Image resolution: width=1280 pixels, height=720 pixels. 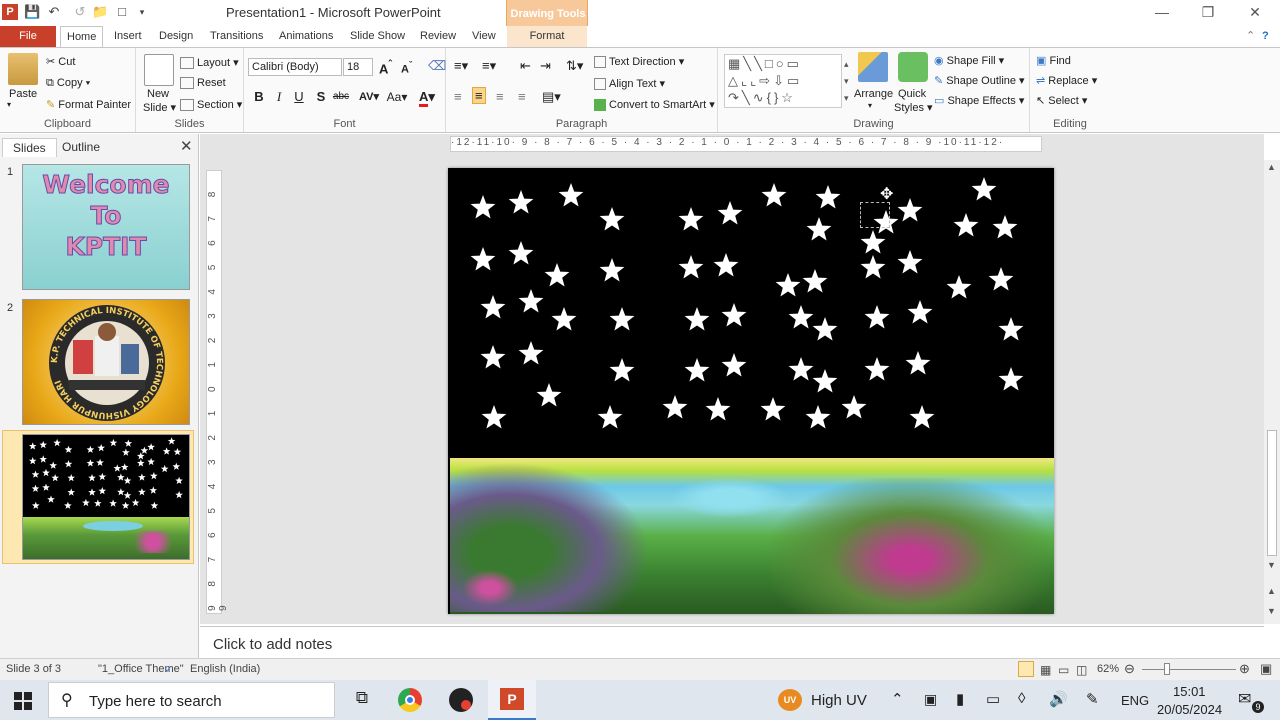 What do you see at coordinates (128, 36) in the screenshot?
I see `tab-insert: Insert` at bounding box center [128, 36].